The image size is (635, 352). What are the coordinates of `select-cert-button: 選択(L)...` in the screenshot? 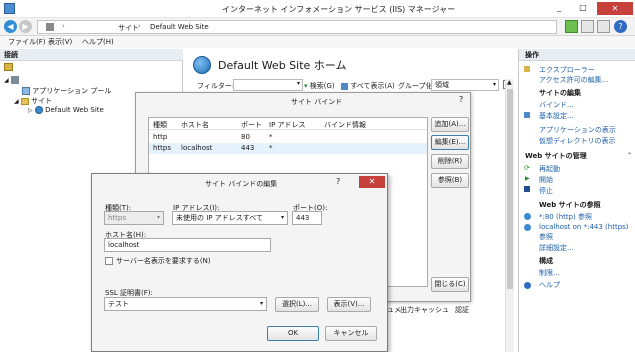 It's located at (297, 304).